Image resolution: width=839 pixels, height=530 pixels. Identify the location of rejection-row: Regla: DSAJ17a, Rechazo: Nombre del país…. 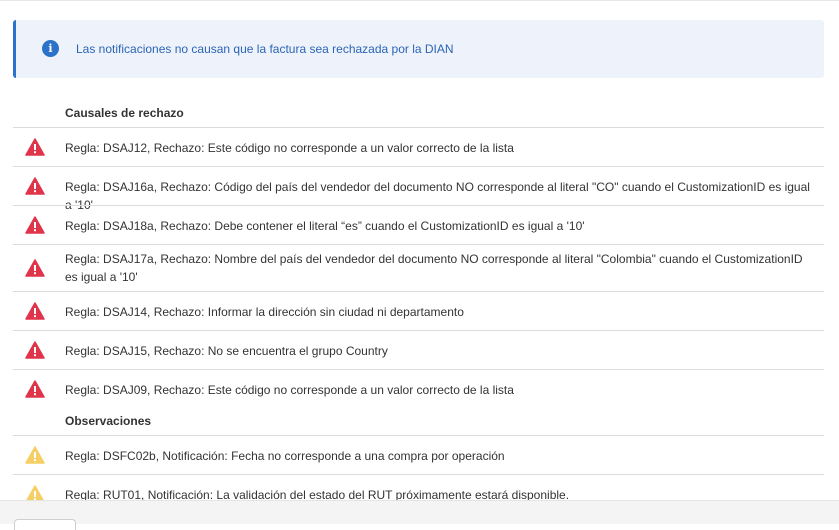
(418, 267).